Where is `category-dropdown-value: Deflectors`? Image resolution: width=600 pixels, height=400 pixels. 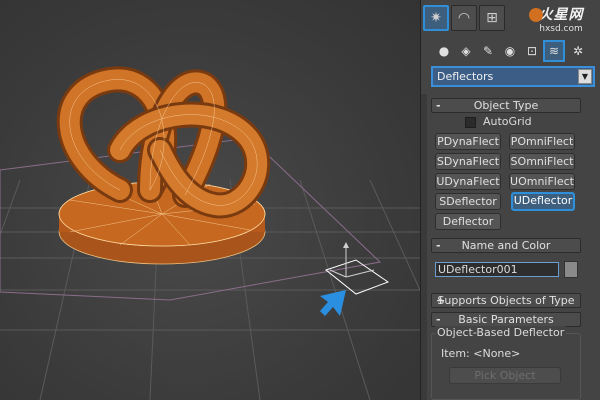
category-dropdown-value: Deflectors is located at coordinates (465, 76).